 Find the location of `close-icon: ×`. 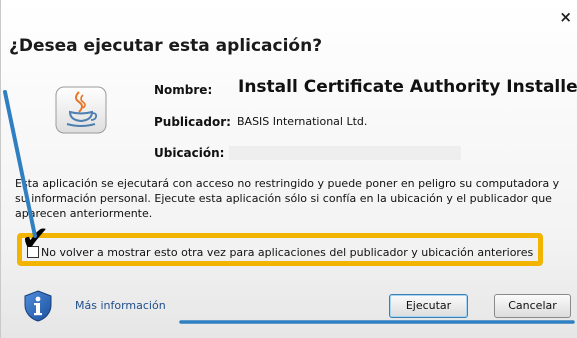

close-icon: × is located at coordinates (565, 17).